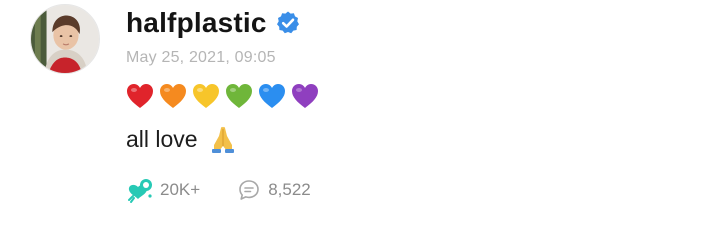 Image resolution: width=720 pixels, height=240 pixels. I want to click on author-row: halfplastic, so click(213, 23).